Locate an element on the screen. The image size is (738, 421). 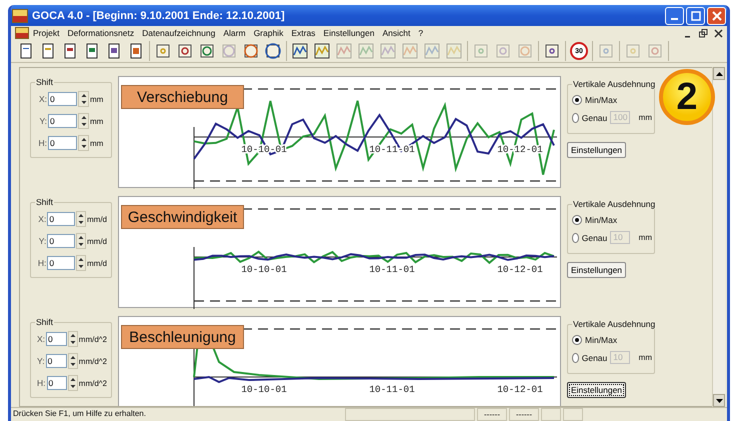
maximize-button is located at coordinates (695, 15).